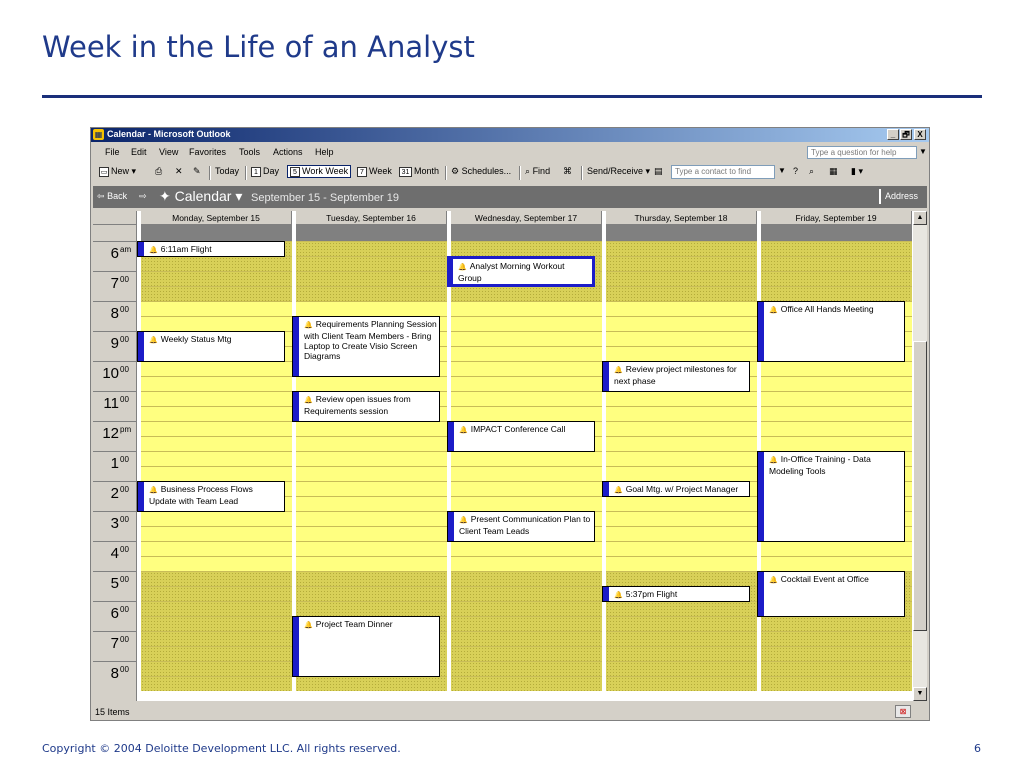  Describe the element at coordinates (923, 151) in the screenshot. I see `chevron-down-icon: ▼` at that location.